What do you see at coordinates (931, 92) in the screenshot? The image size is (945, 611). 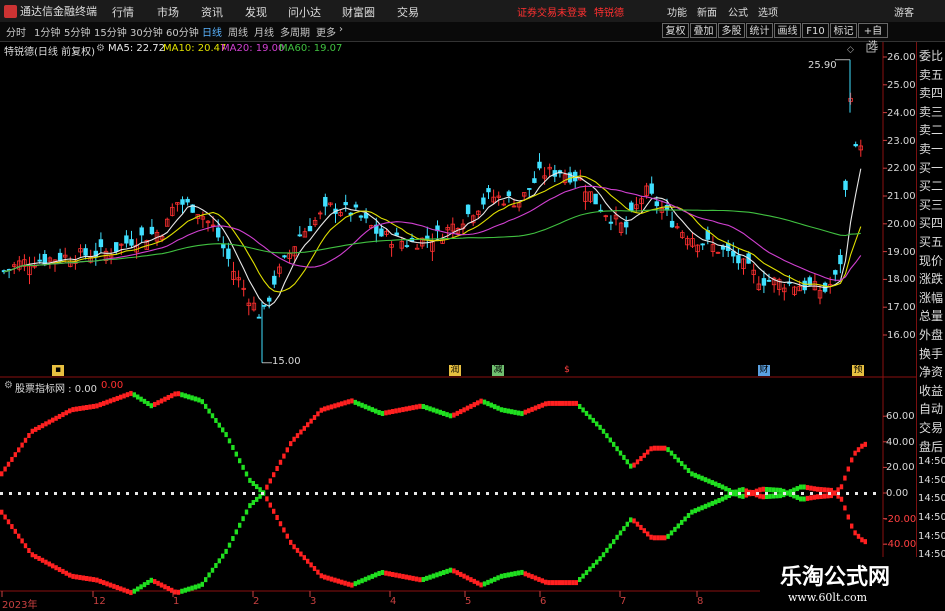 I see `side-panel-item: 卖四` at bounding box center [931, 92].